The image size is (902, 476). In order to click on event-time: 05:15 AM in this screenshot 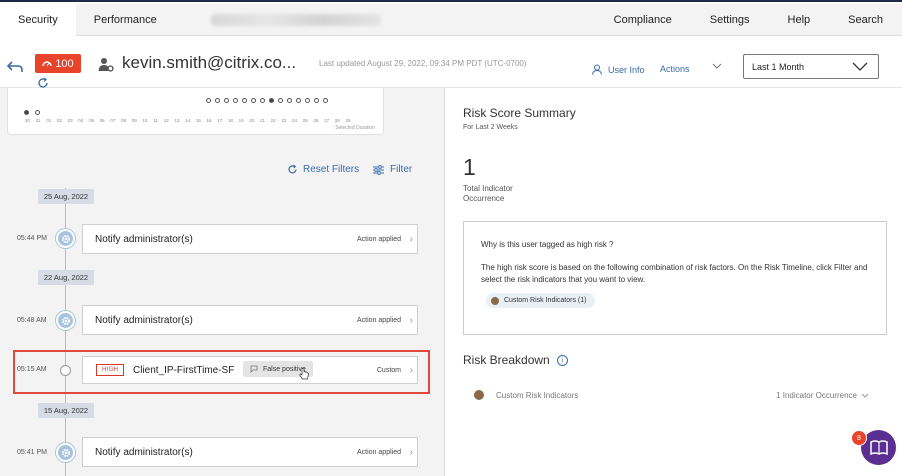, I will do `click(32, 369)`.